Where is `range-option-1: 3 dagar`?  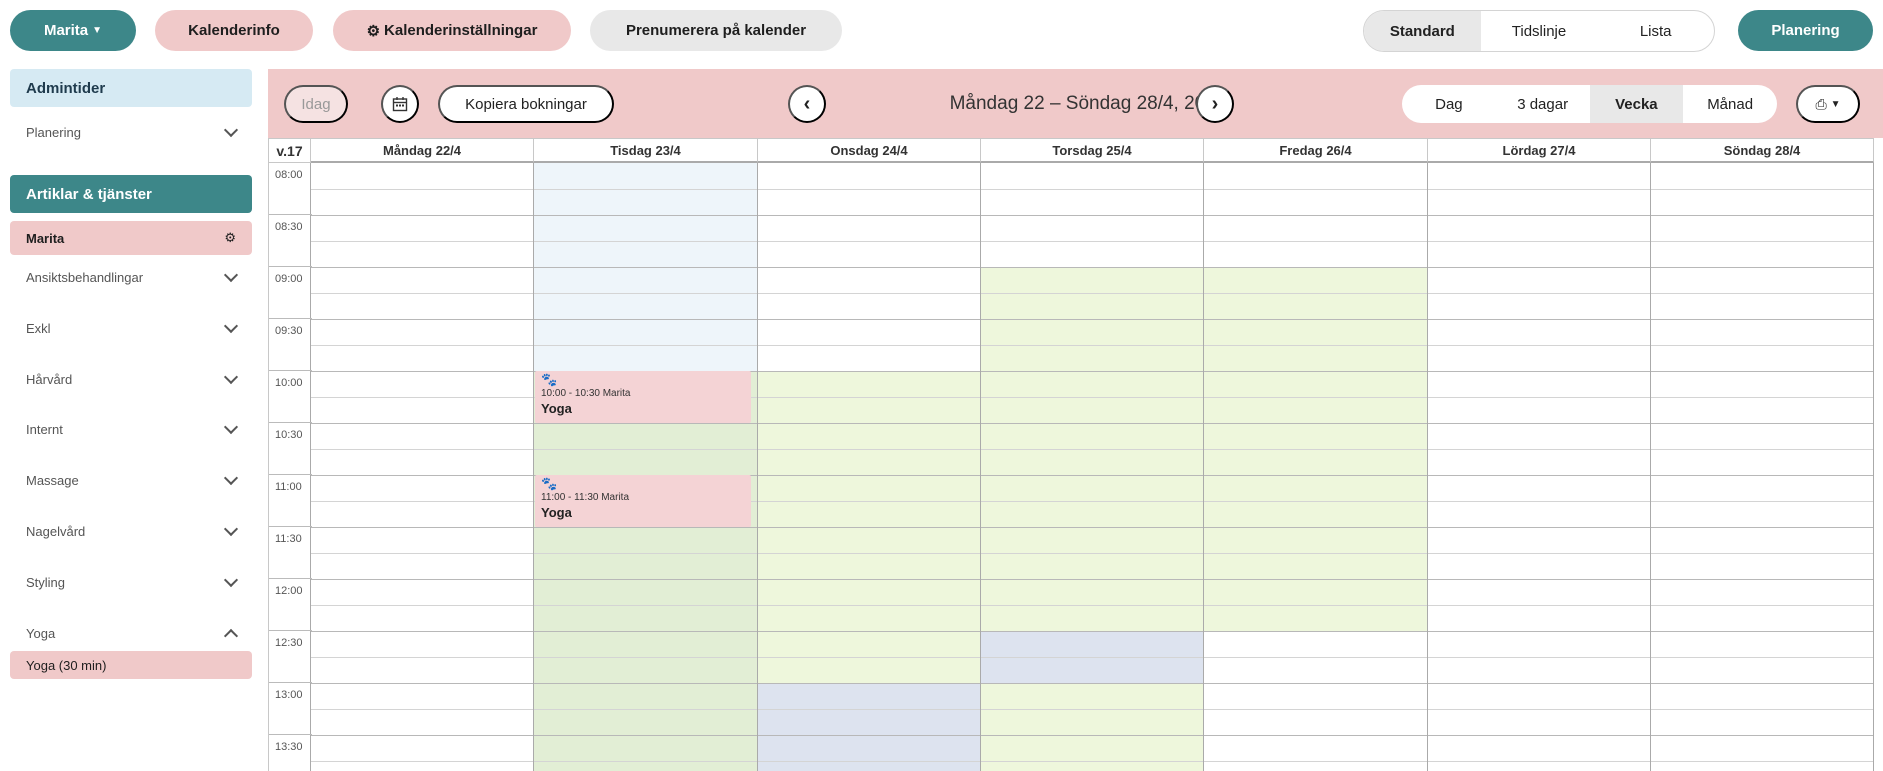
range-option-1: 3 dagar is located at coordinates (1543, 104).